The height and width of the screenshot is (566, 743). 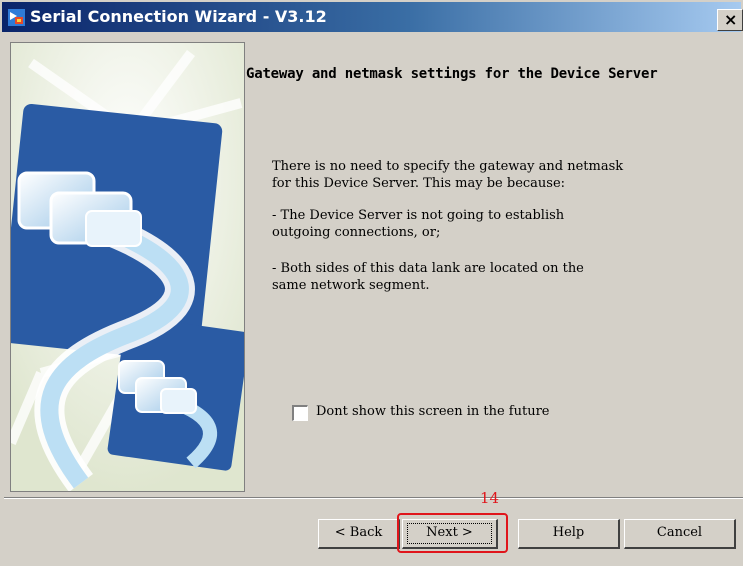 I want to click on back-button: < Back, so click(x=359, y=534).